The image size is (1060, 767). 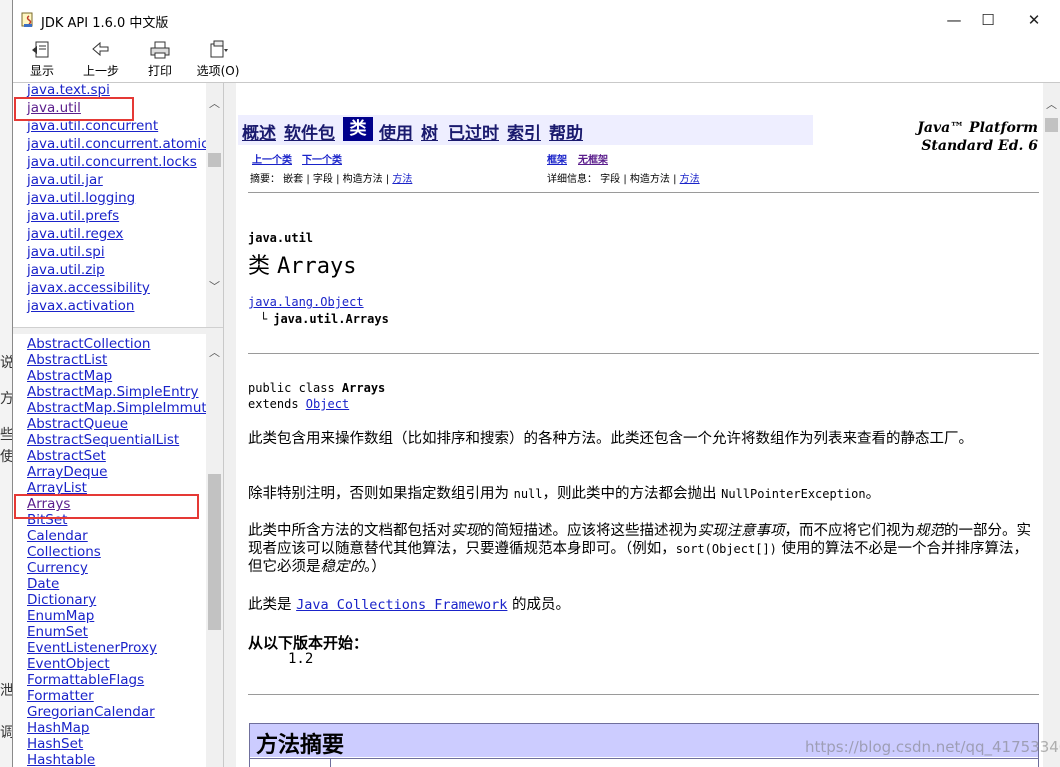 What do you see at coordinates (1051, 425) in the screenshot?
I see `content-vertical-scrollbar: ︿` at bounding box center [1051, 425].